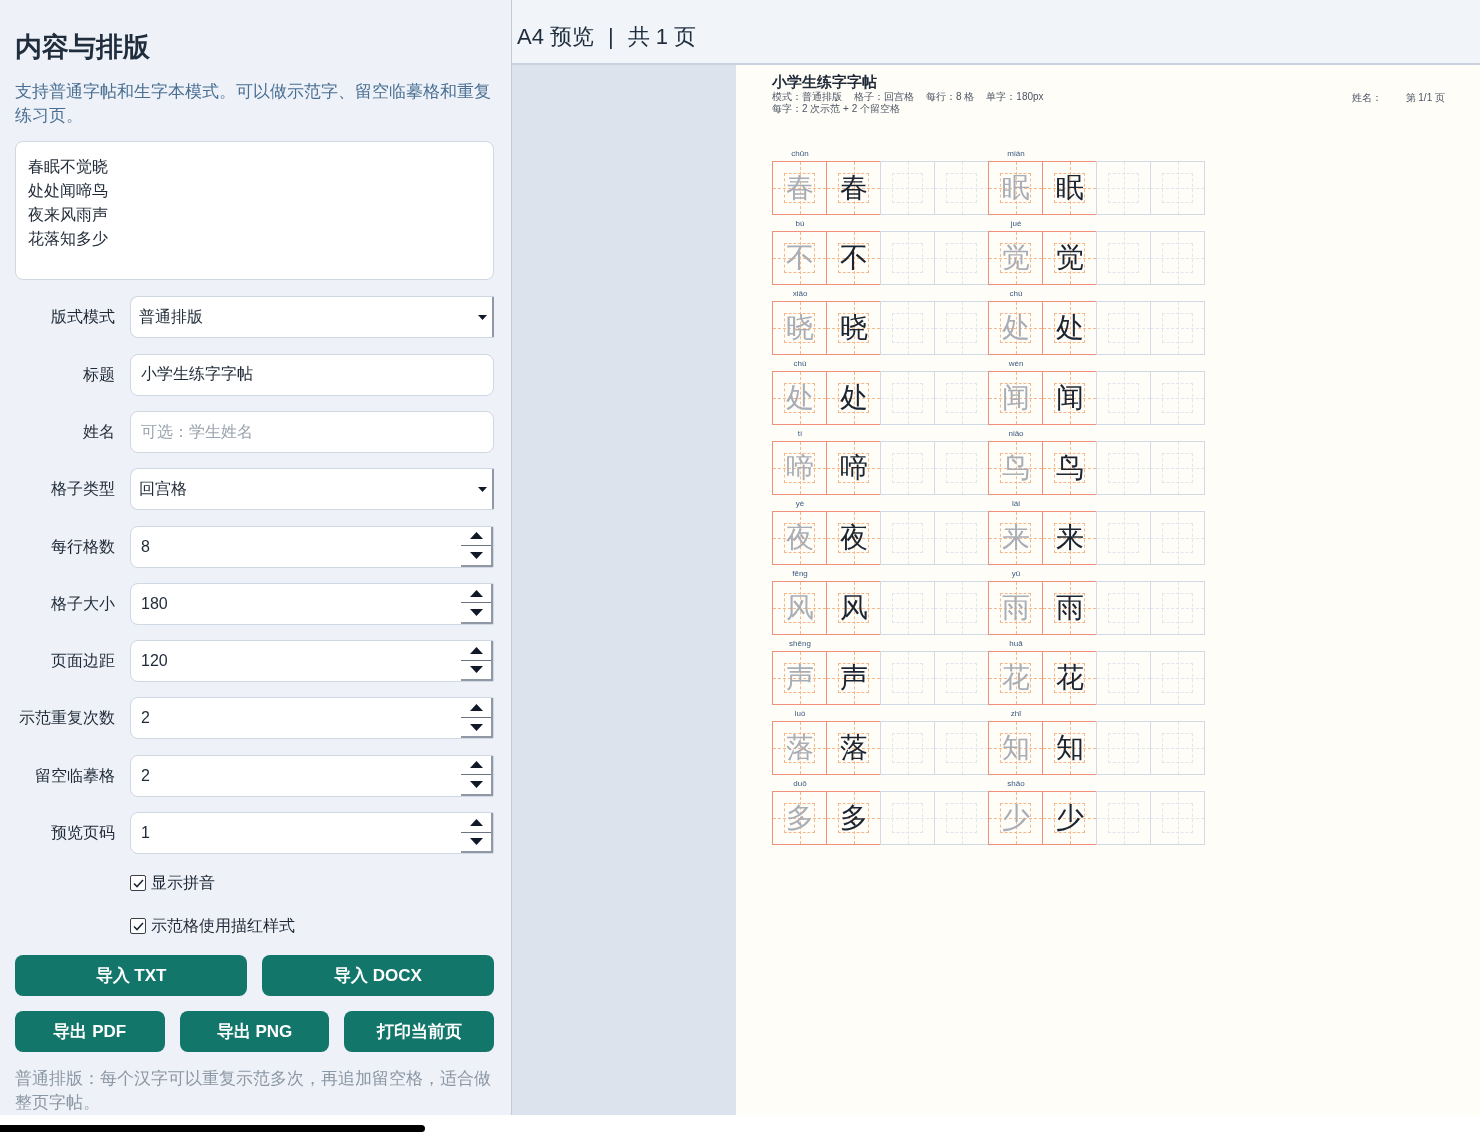 This screenshot has height=1132, width=1480. Describe the element at coordinates (1016, 154) in the screenshot. I see `pinyin-text: mián` at that location.